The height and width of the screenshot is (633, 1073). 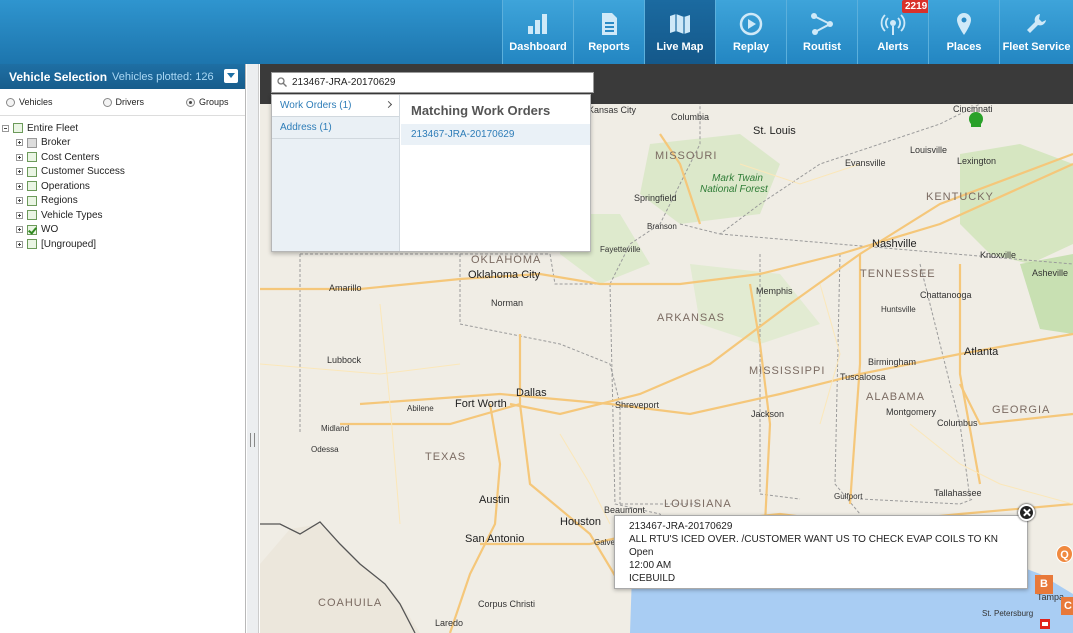 I want to click on radio-vehicles: Vehicles, so click(x=29, y=102).